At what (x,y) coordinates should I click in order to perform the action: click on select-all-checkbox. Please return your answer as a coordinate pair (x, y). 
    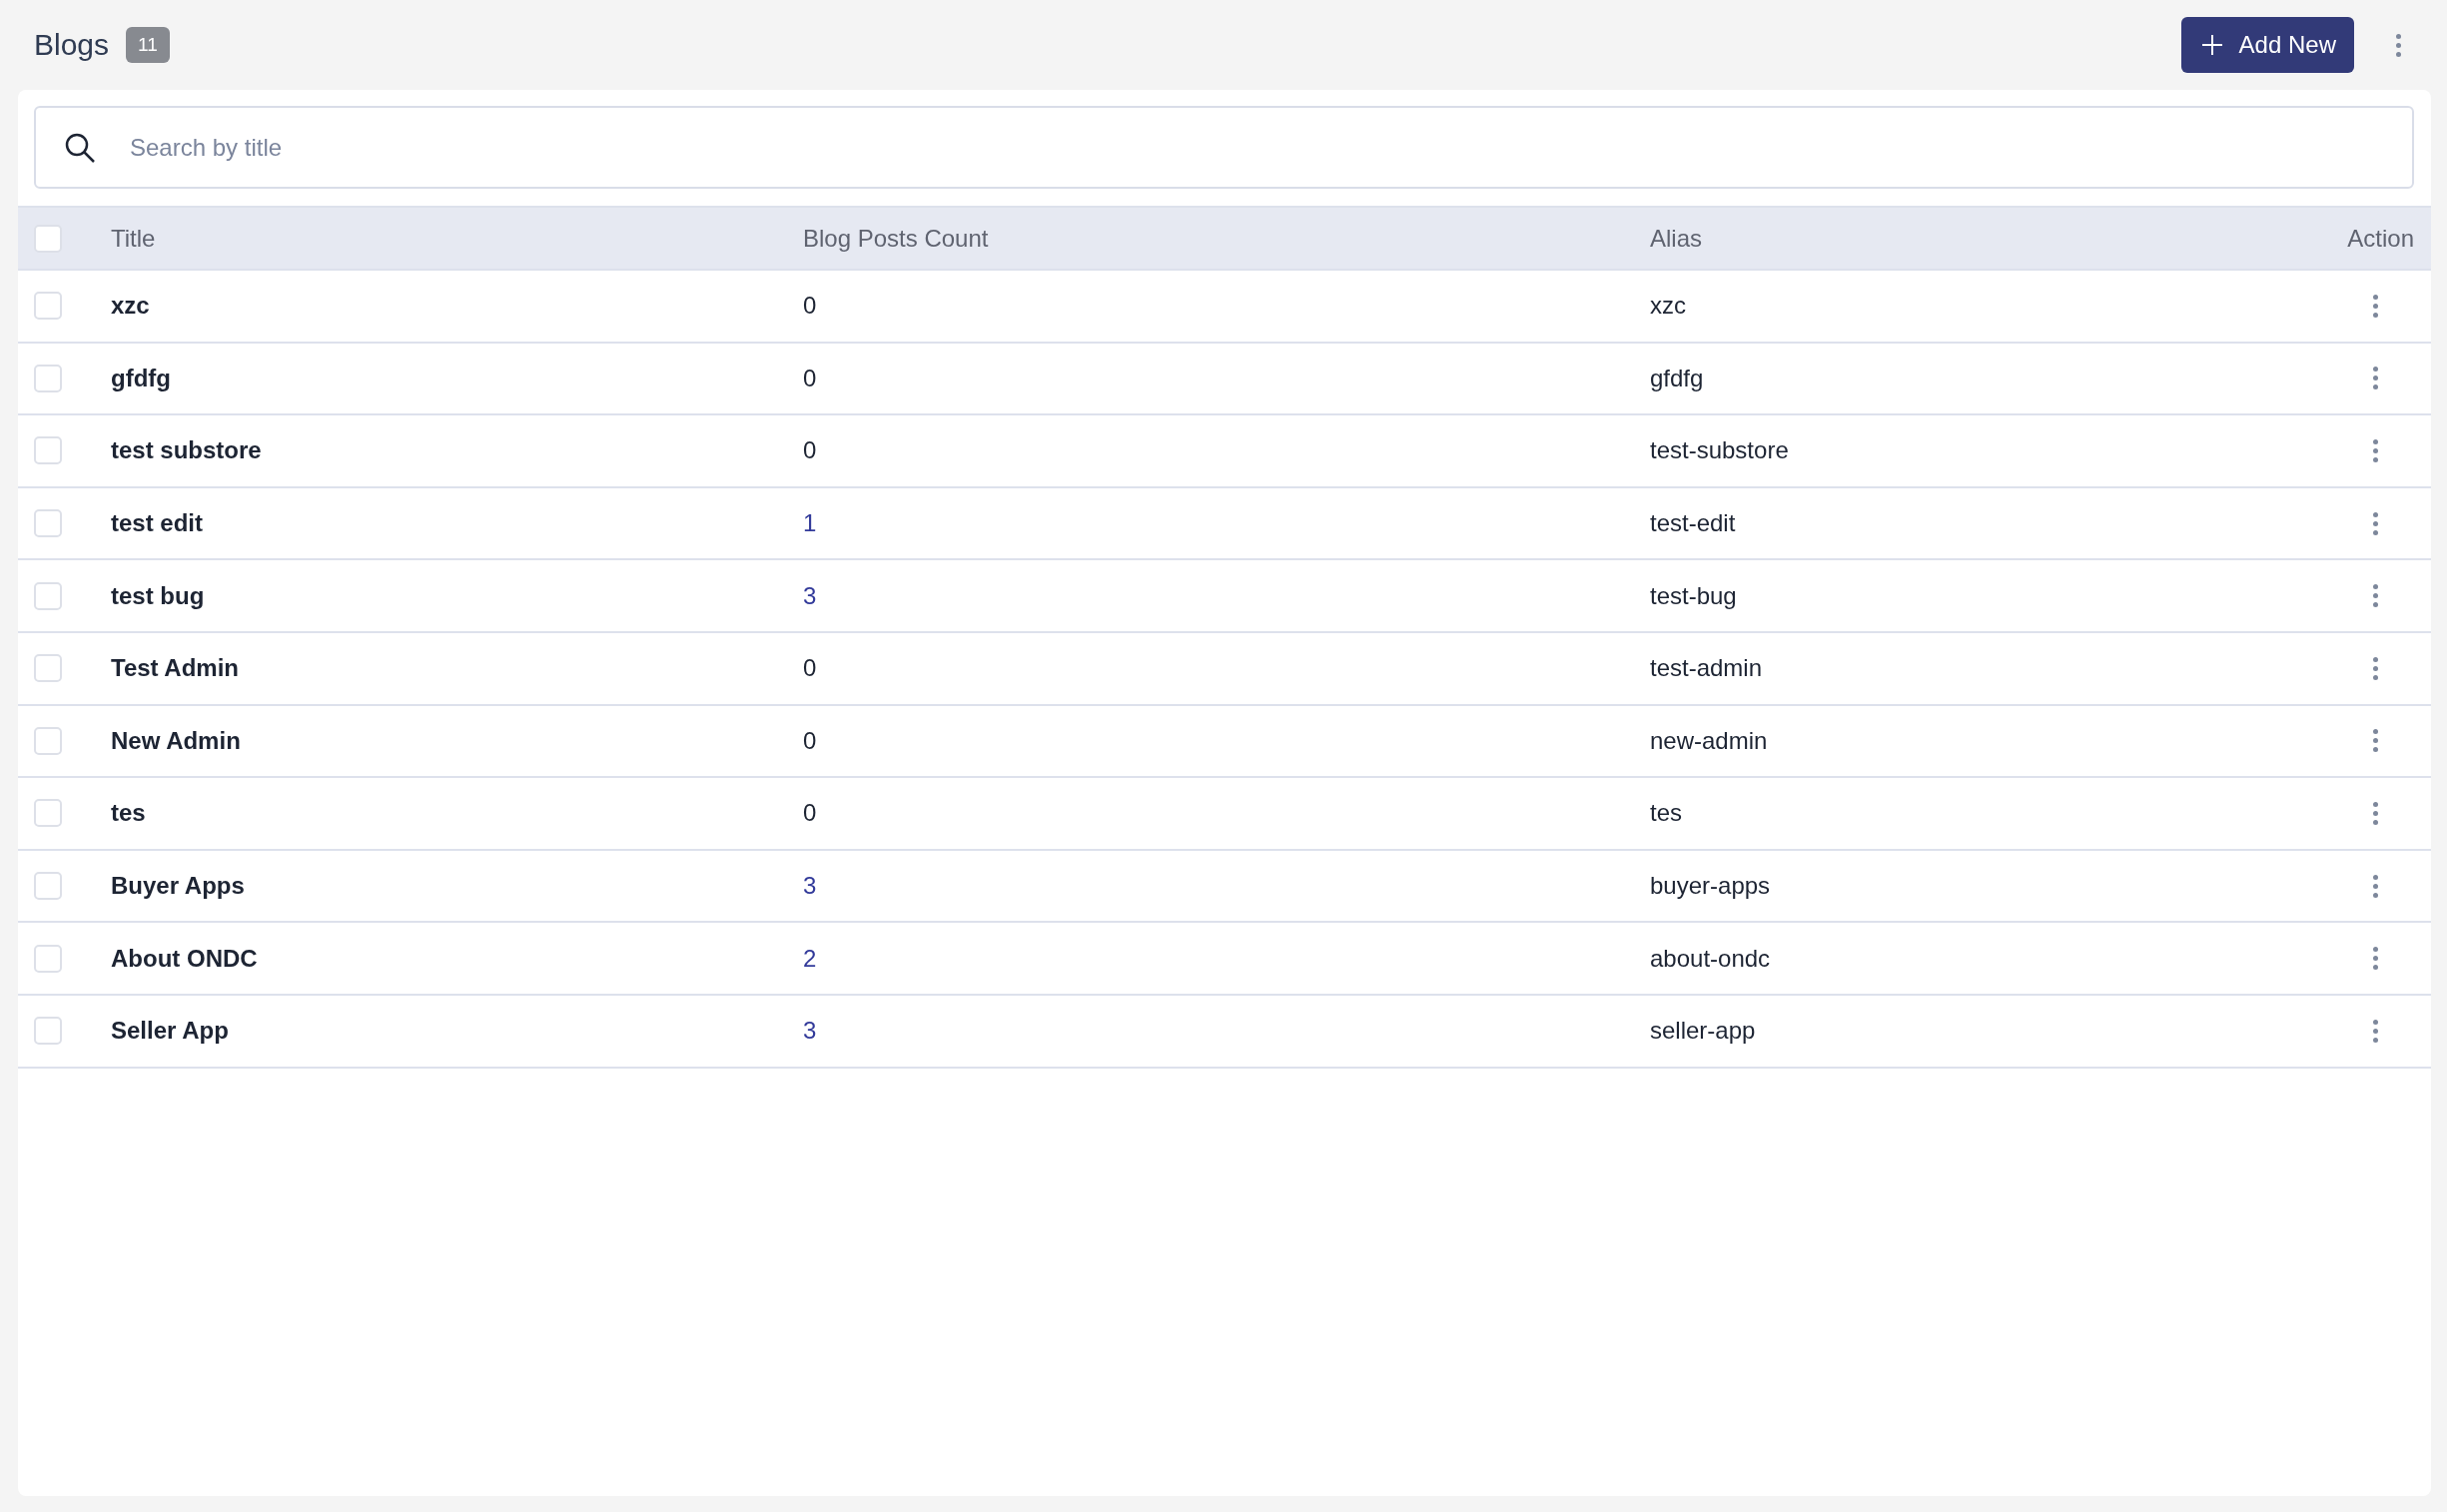
    Looking at the image, I should click on (48, 238).